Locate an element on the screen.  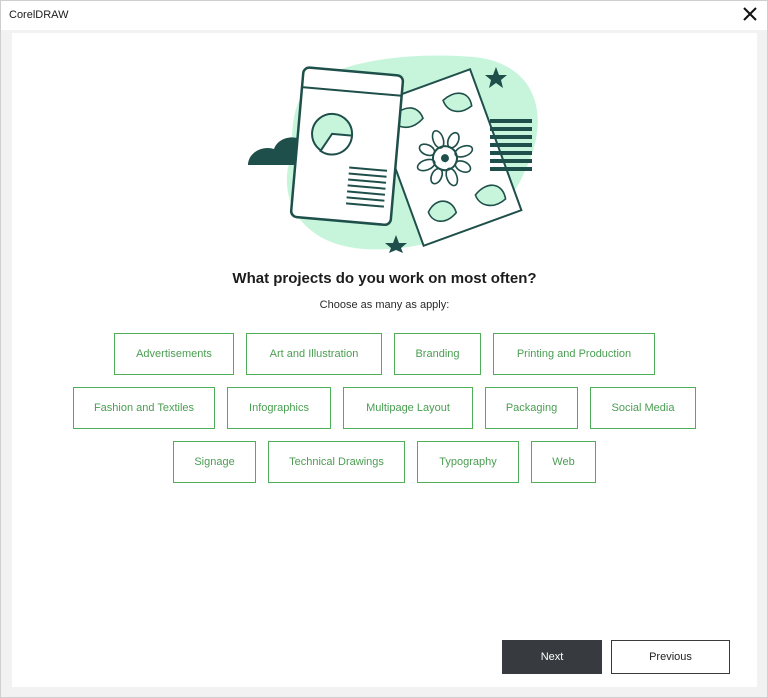
option-packaging: Packaging is located at coordinates (531, 408).